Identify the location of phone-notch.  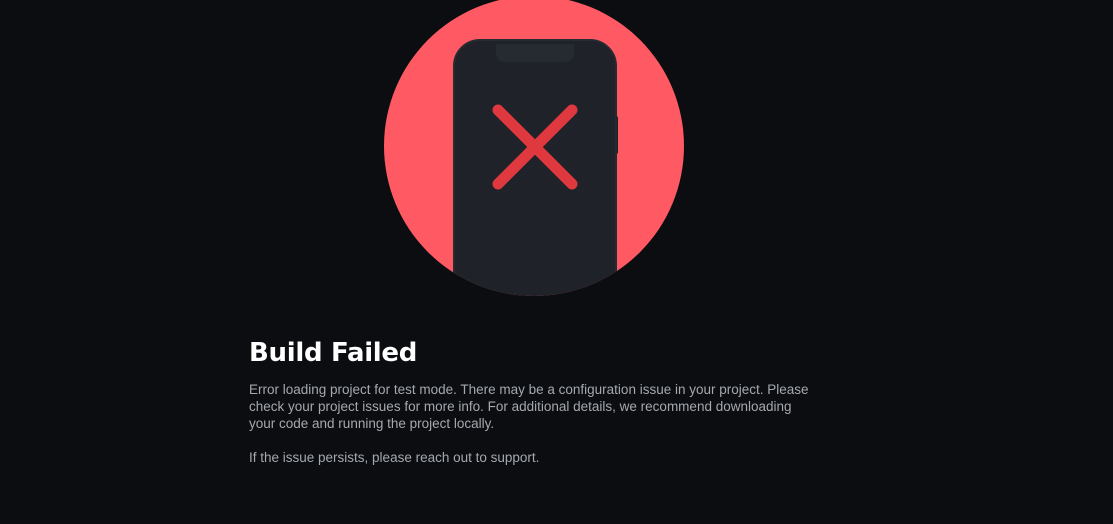
(535, 53).